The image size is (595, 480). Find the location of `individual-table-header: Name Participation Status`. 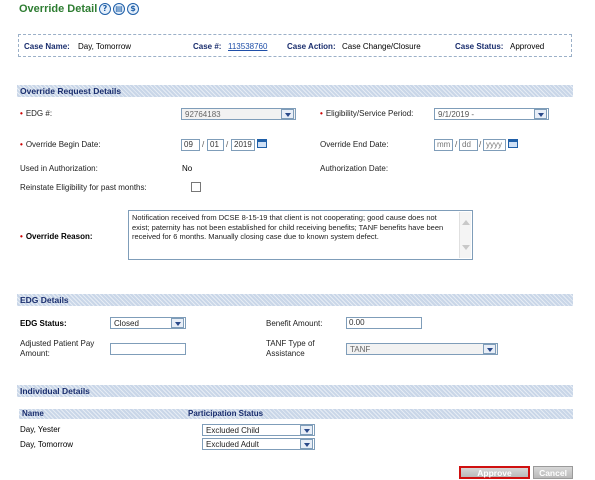

individual-table-header: Name Participation Status is located at coordinates (296, 414).